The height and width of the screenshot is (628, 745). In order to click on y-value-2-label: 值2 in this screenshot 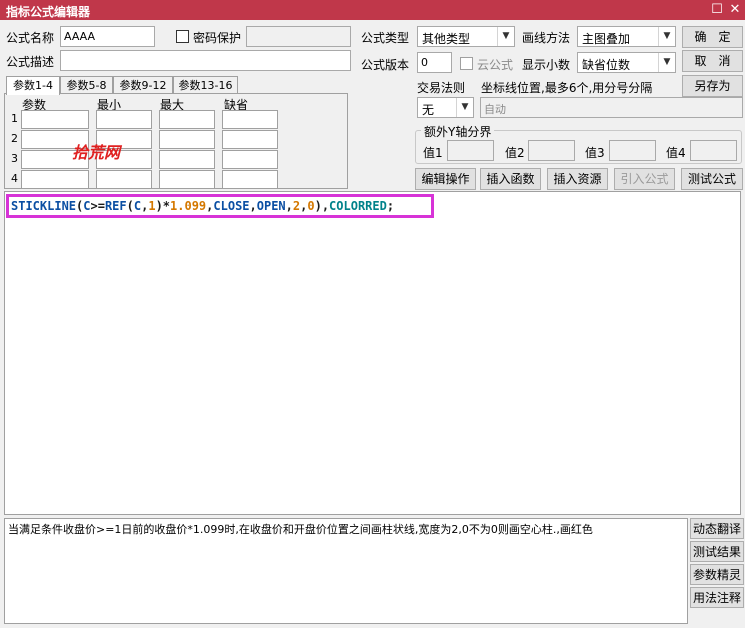, I will do `click(515, 153)`.